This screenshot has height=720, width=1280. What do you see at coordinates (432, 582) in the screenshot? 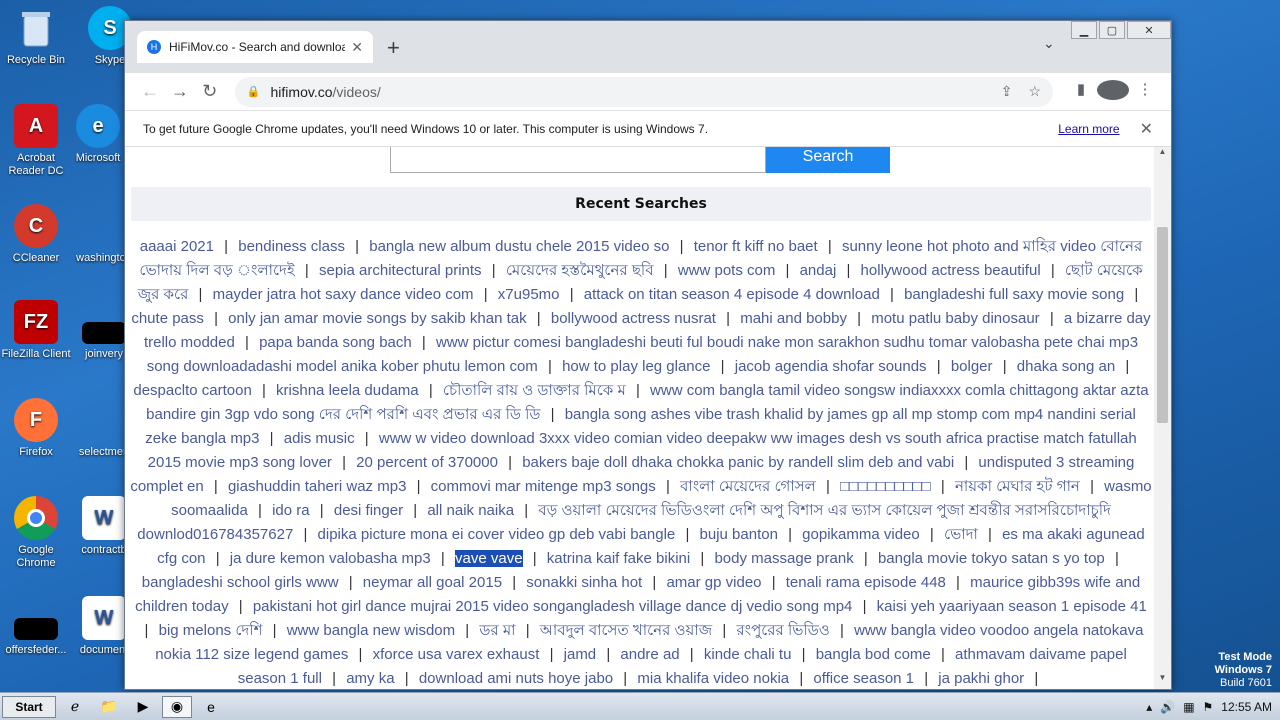
I see `recent-search-link: neymar all goal 2015` at bounding box center [432, 582].